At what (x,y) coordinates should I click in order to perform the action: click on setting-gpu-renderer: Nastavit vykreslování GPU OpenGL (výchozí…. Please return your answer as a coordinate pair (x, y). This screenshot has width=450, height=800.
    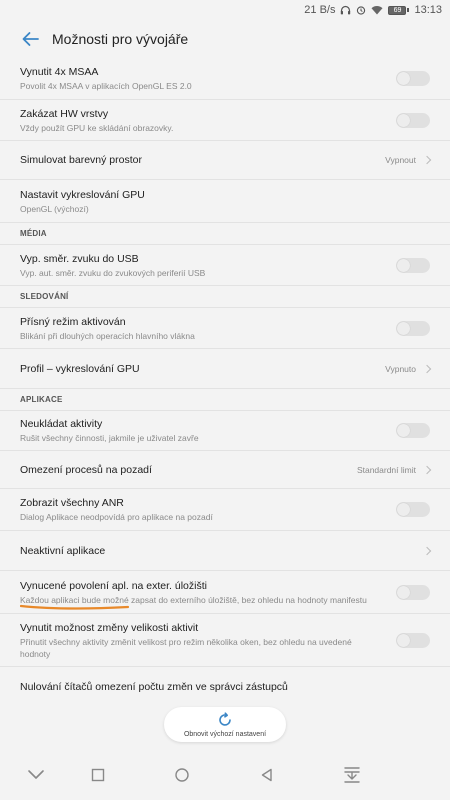
    Looking at the image, I should click on (225, 201).